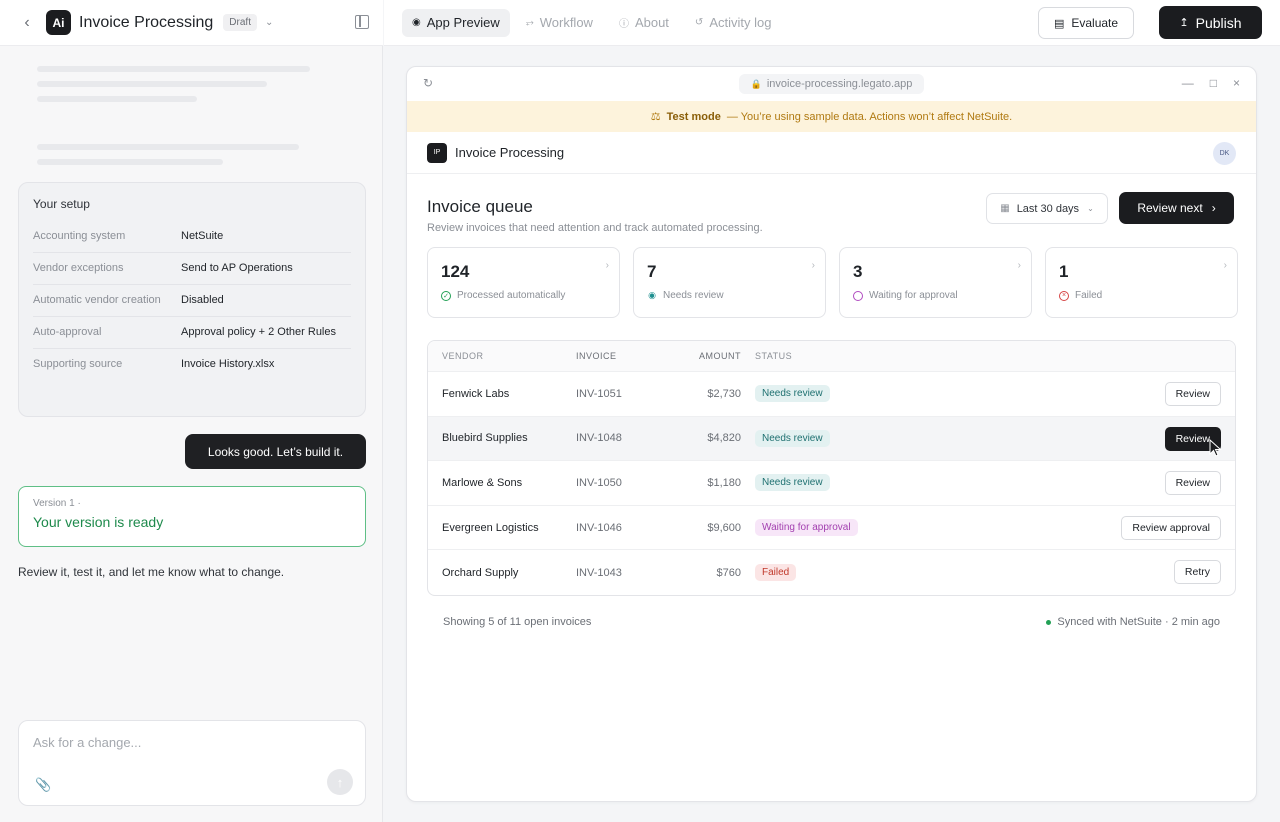  Describe the element at coordinates (446, 295) in the screenshot. I see `check-circle-icon: ✓` at that location.